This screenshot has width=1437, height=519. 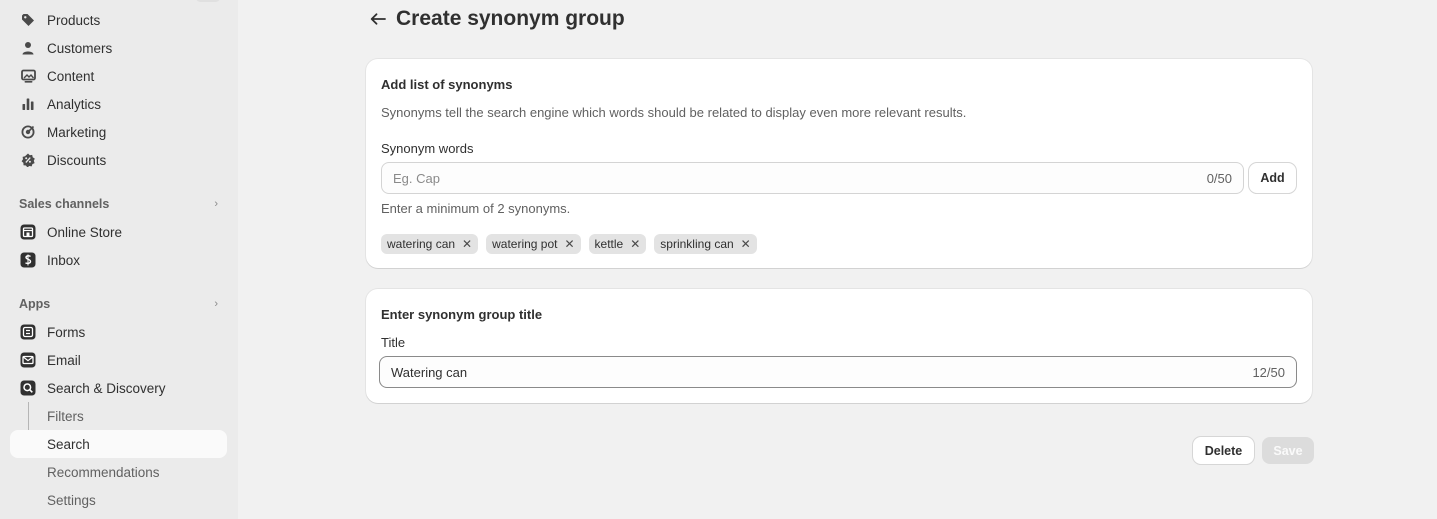 I want to click on bar-chart-icon, so click(x=28, y=104).